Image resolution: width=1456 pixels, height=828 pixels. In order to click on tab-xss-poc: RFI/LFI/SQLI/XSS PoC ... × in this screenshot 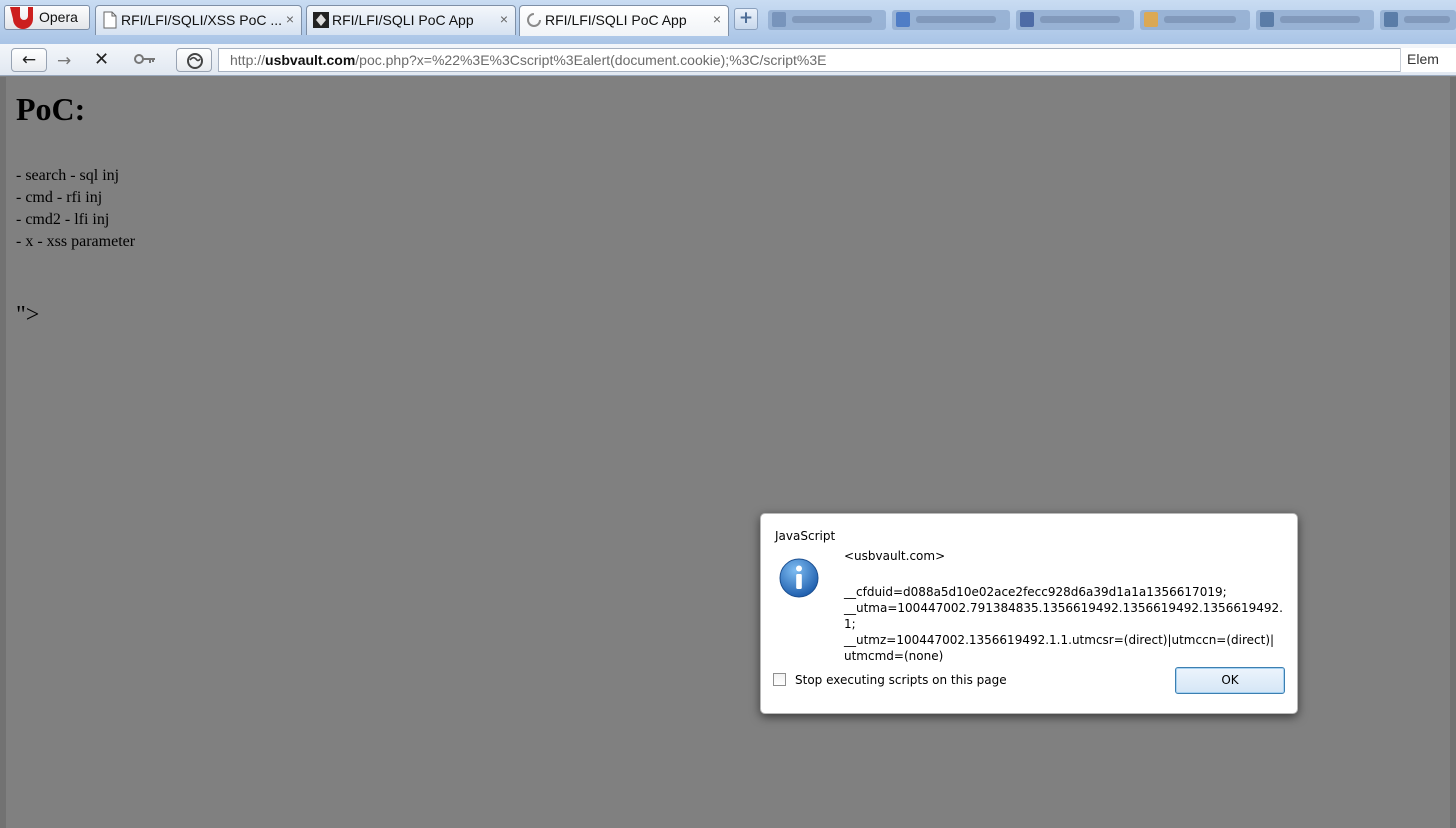, I will do `click(198, 20)`.